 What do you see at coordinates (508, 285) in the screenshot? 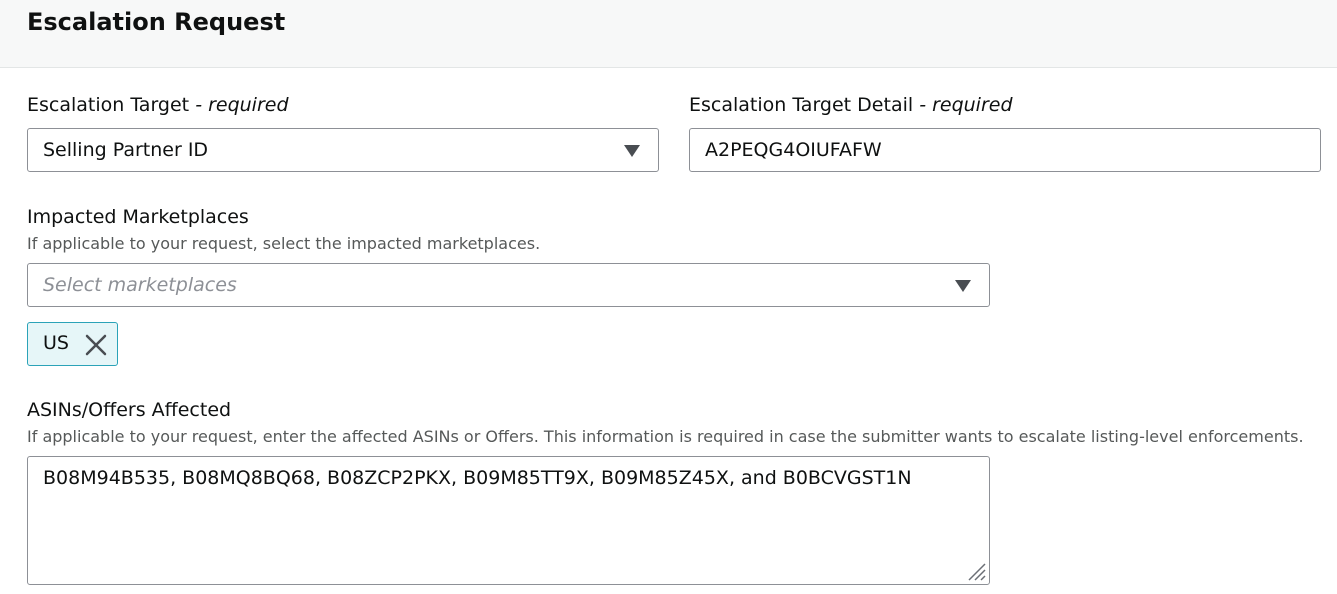
I see `marketplaces-select: Select marketplaces` at bounding box center [508, 285].